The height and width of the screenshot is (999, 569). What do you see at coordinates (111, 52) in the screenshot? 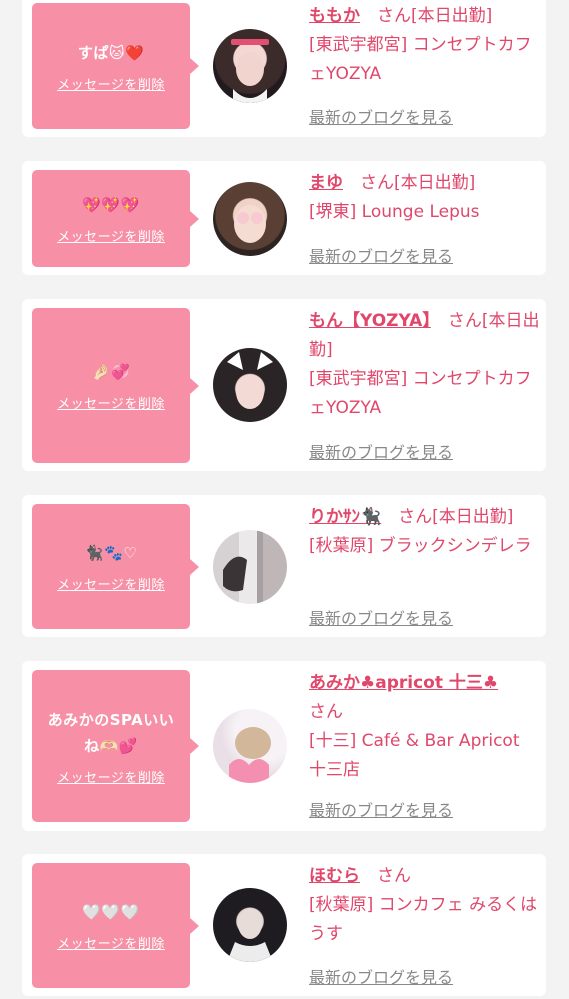
I see `message-text: すぱ🐱❤️` at bounding box center [111, 52].